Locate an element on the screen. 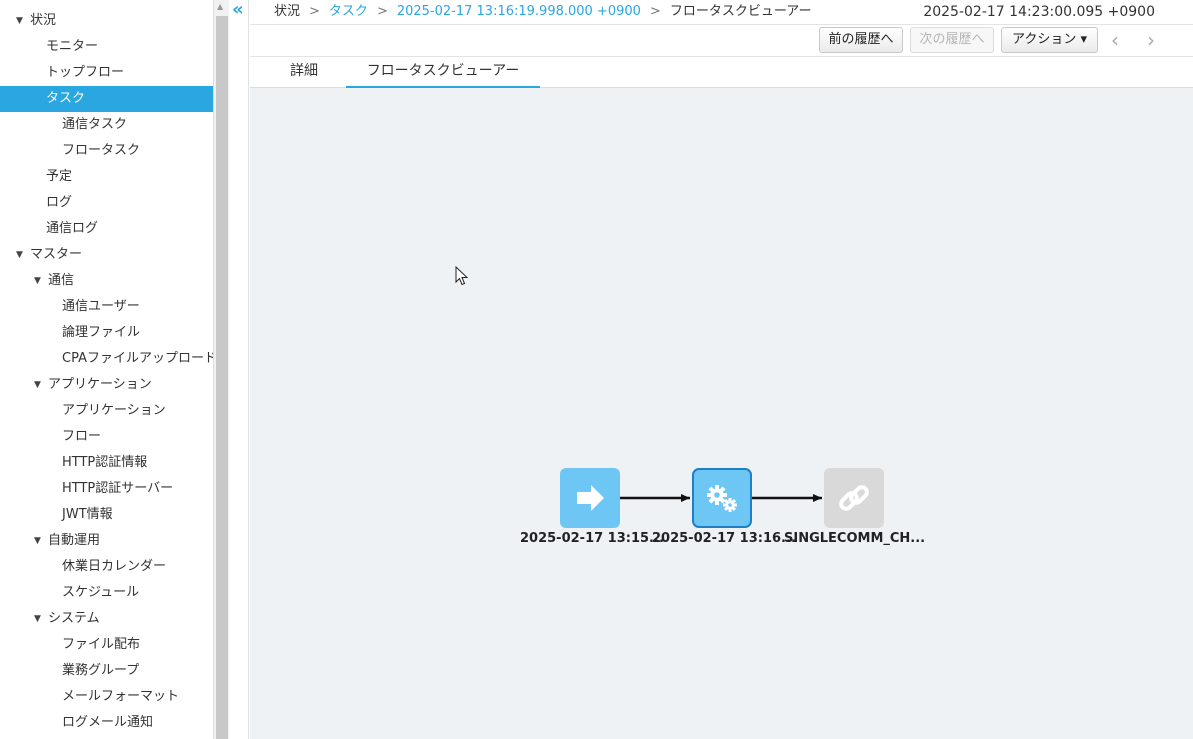 The height and width of the screenshot is (739, 1193). sidebar-item: CPAファイルアップロード is located at coordinates (106, 359).